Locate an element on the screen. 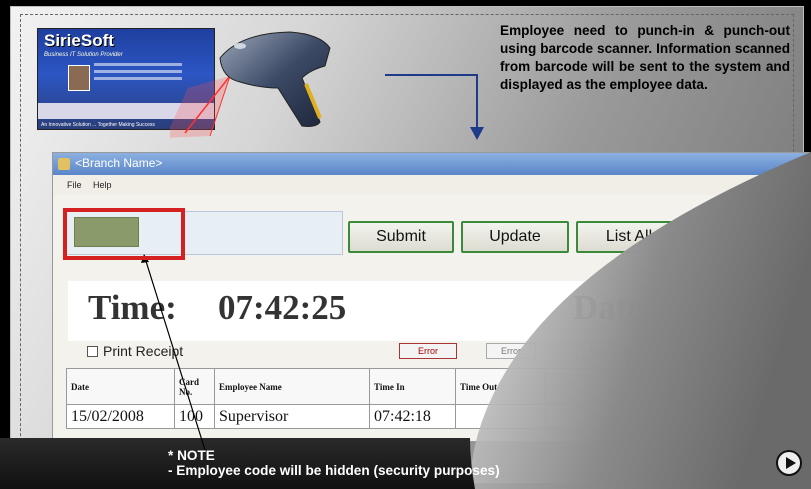  col-date: Date is located at coordinates (120, 386).